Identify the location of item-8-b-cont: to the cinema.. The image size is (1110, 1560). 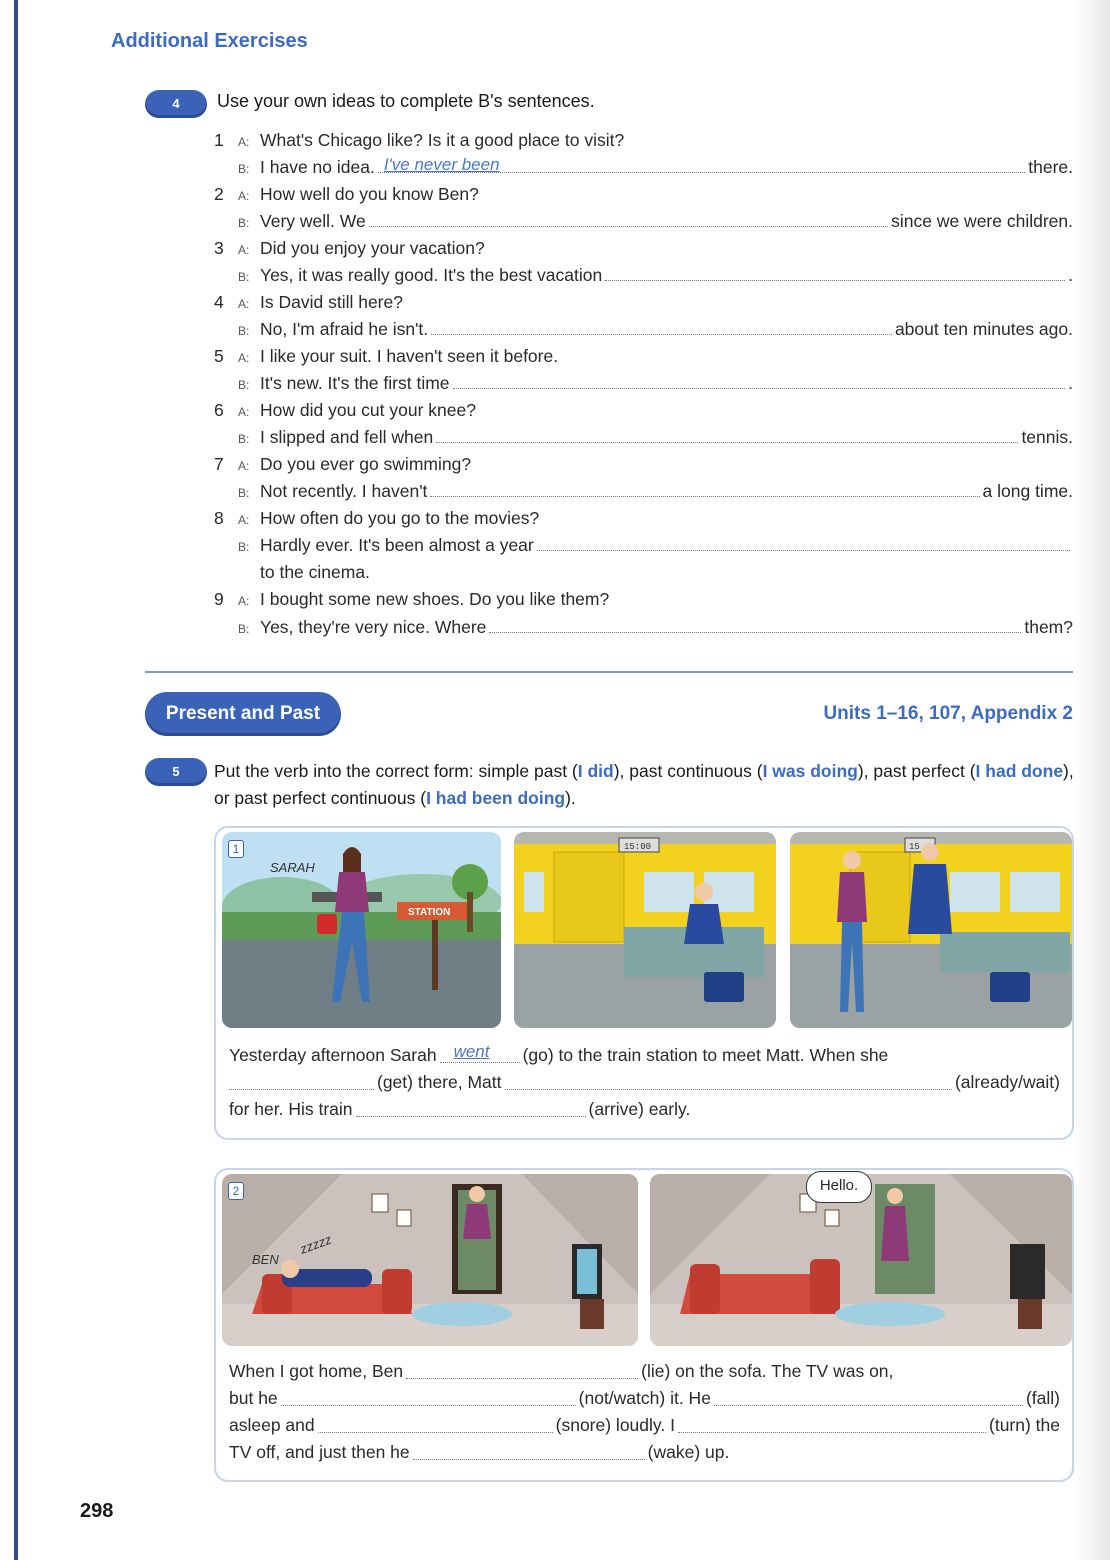
(315, 572).